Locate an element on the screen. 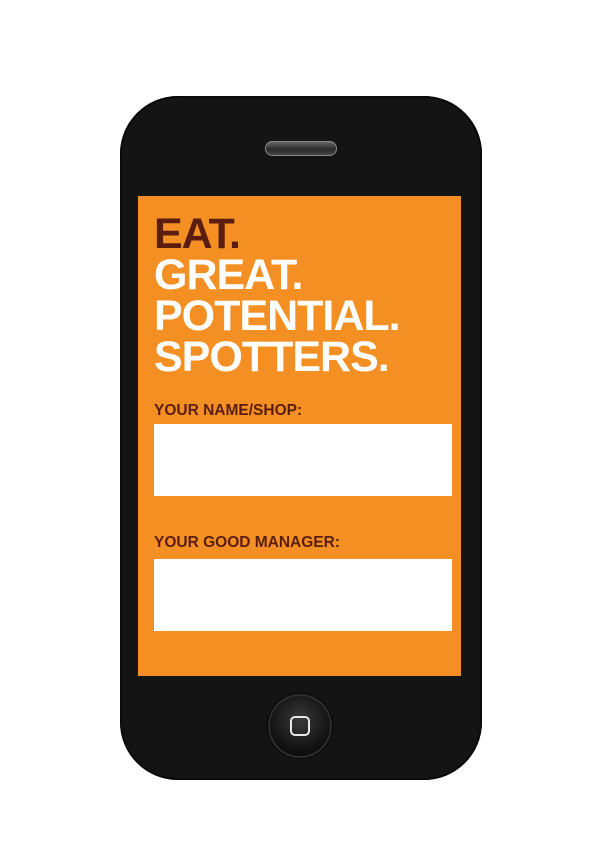  headline-line-potential: POTENTIAL. is located at coordinates (277, 316).